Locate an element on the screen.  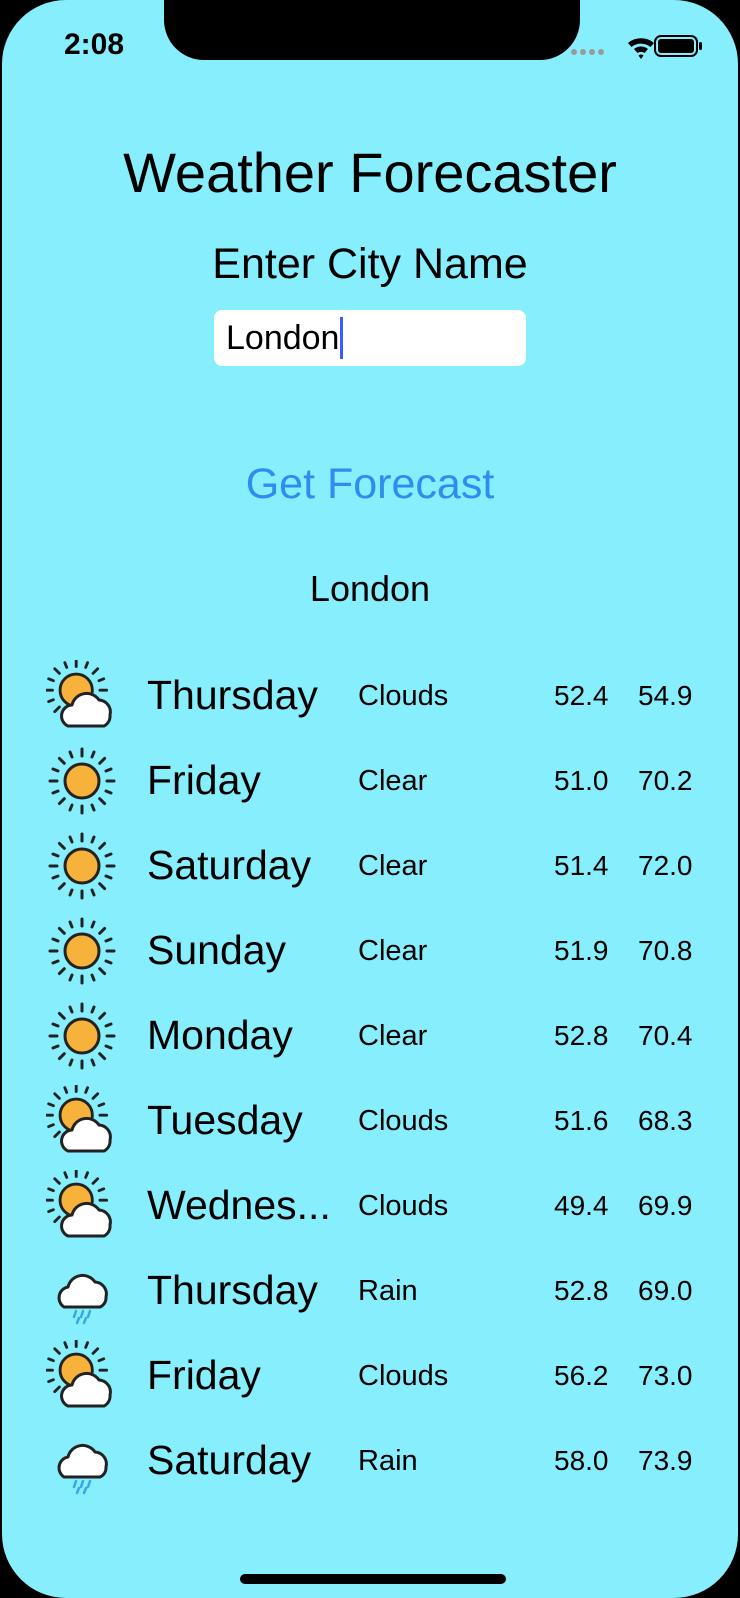
get-forecast-button: Get Forecast is located at coordinates (370, 484).